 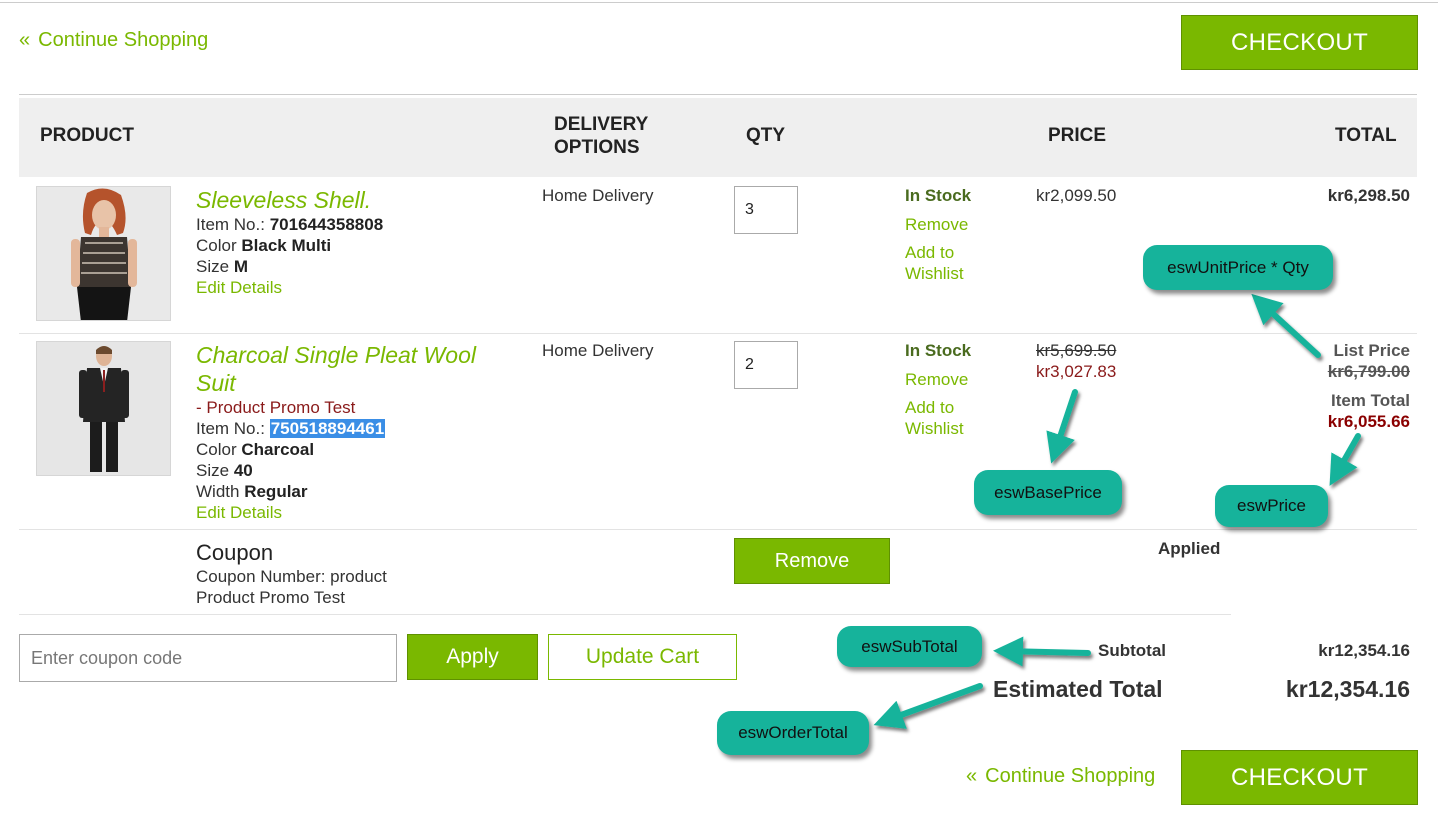 What do you see at coordinates (1364, 650) in the screenshot?
I see `subtotal-value: kr12,354.16` at bounding box center [1364, 650].